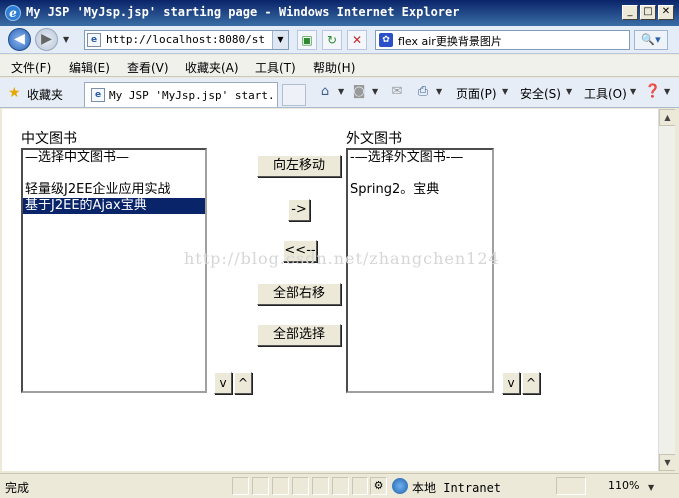 The width and height of the screenshot is (679, 498). What do you see at coordinates (667, 462) in the screenshot?
I see `scroll-down-icon: ▼` at bounding box center [667, 462].